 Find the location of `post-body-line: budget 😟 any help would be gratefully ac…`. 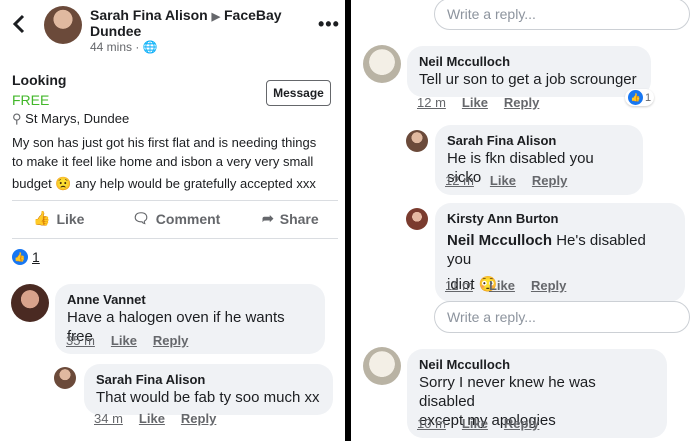

post-body-line: budget 😟 any help would be gratefully ac… is located at coordinates (175, 183).